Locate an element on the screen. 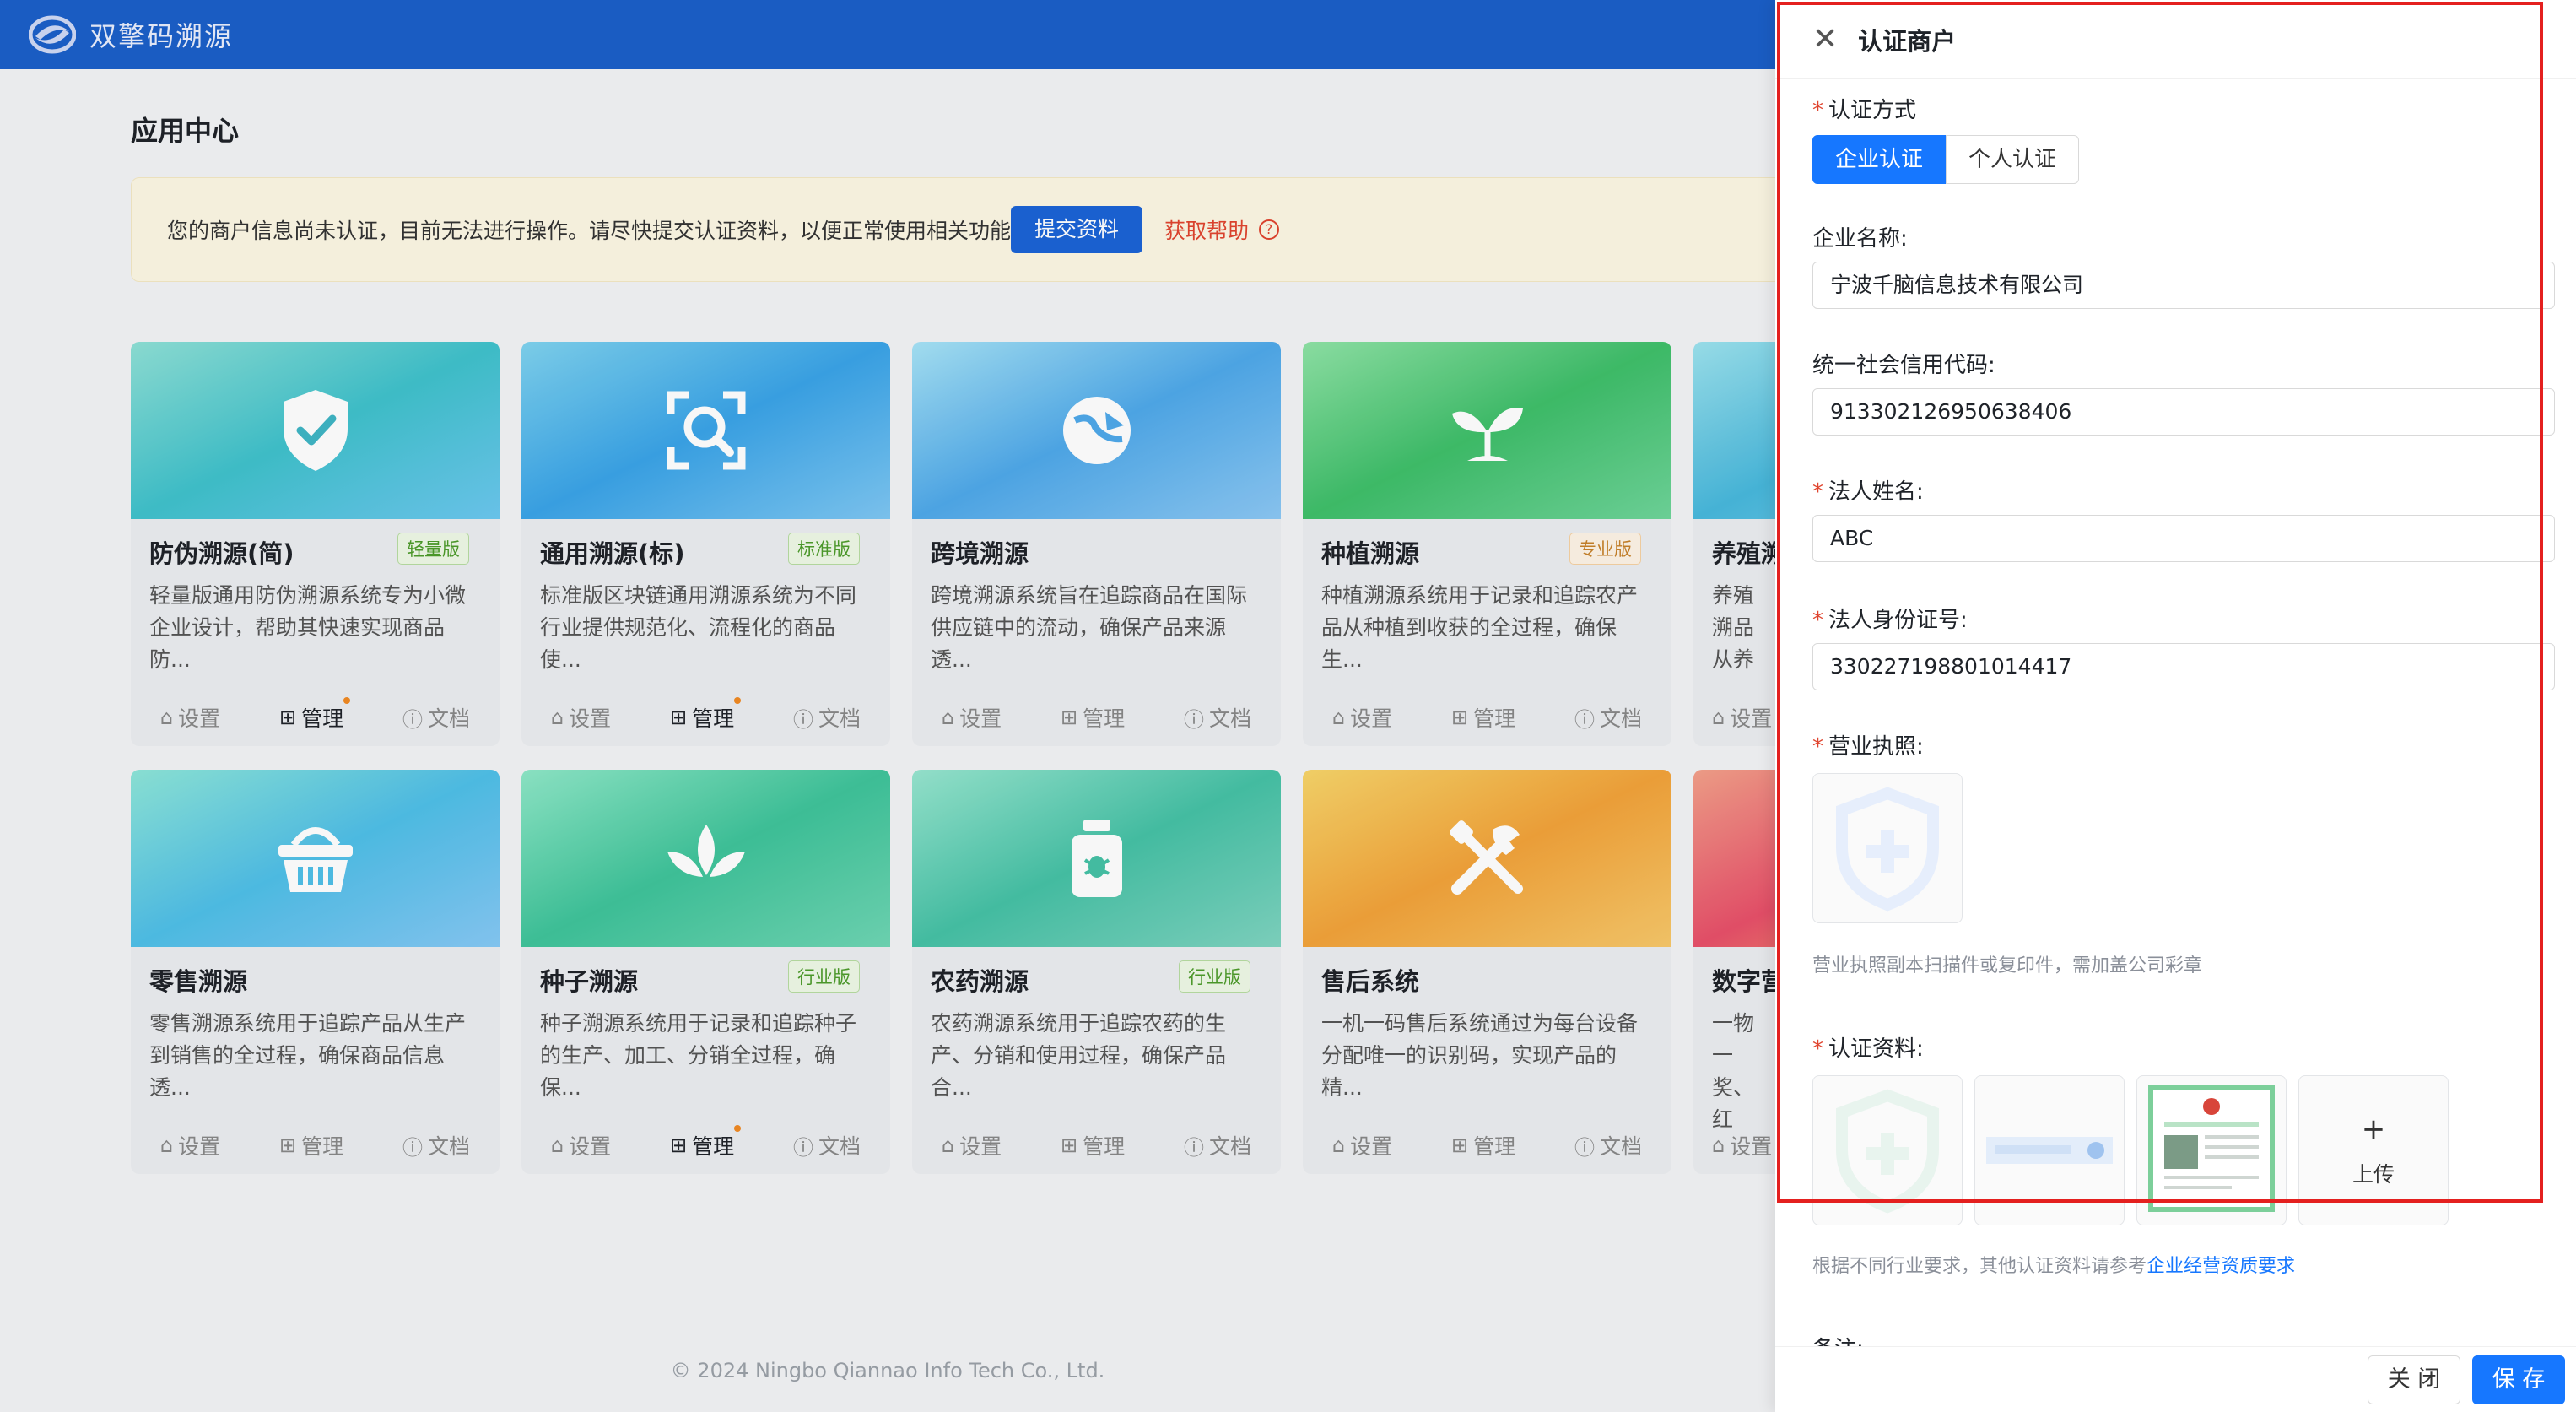 The image size is (2576, 1412). license-label: * 营业执照: is located at coordinates (1868, 744).